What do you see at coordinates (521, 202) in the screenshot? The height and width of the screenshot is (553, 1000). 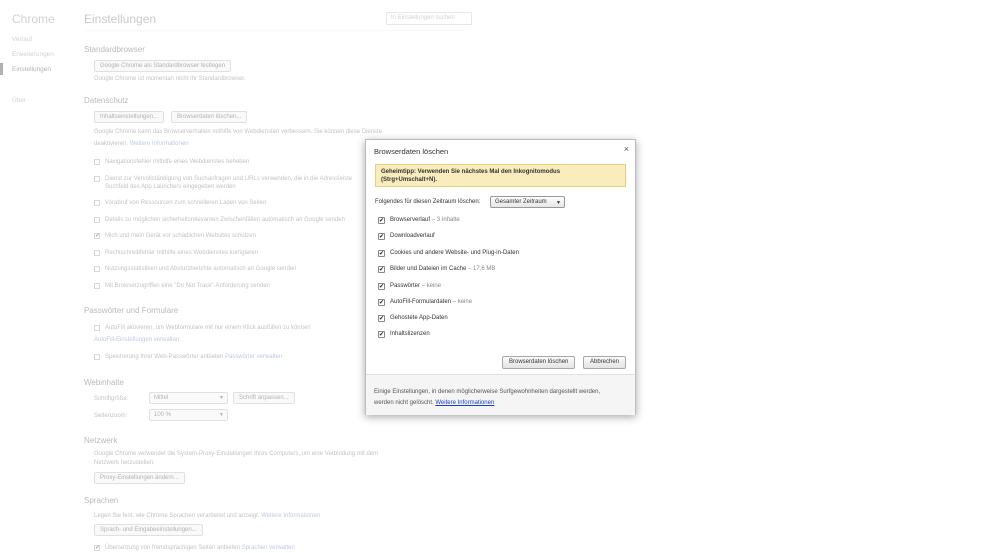 I see `time-range-value: Gesamter Zeitraum` at bounding box center [521, 202].